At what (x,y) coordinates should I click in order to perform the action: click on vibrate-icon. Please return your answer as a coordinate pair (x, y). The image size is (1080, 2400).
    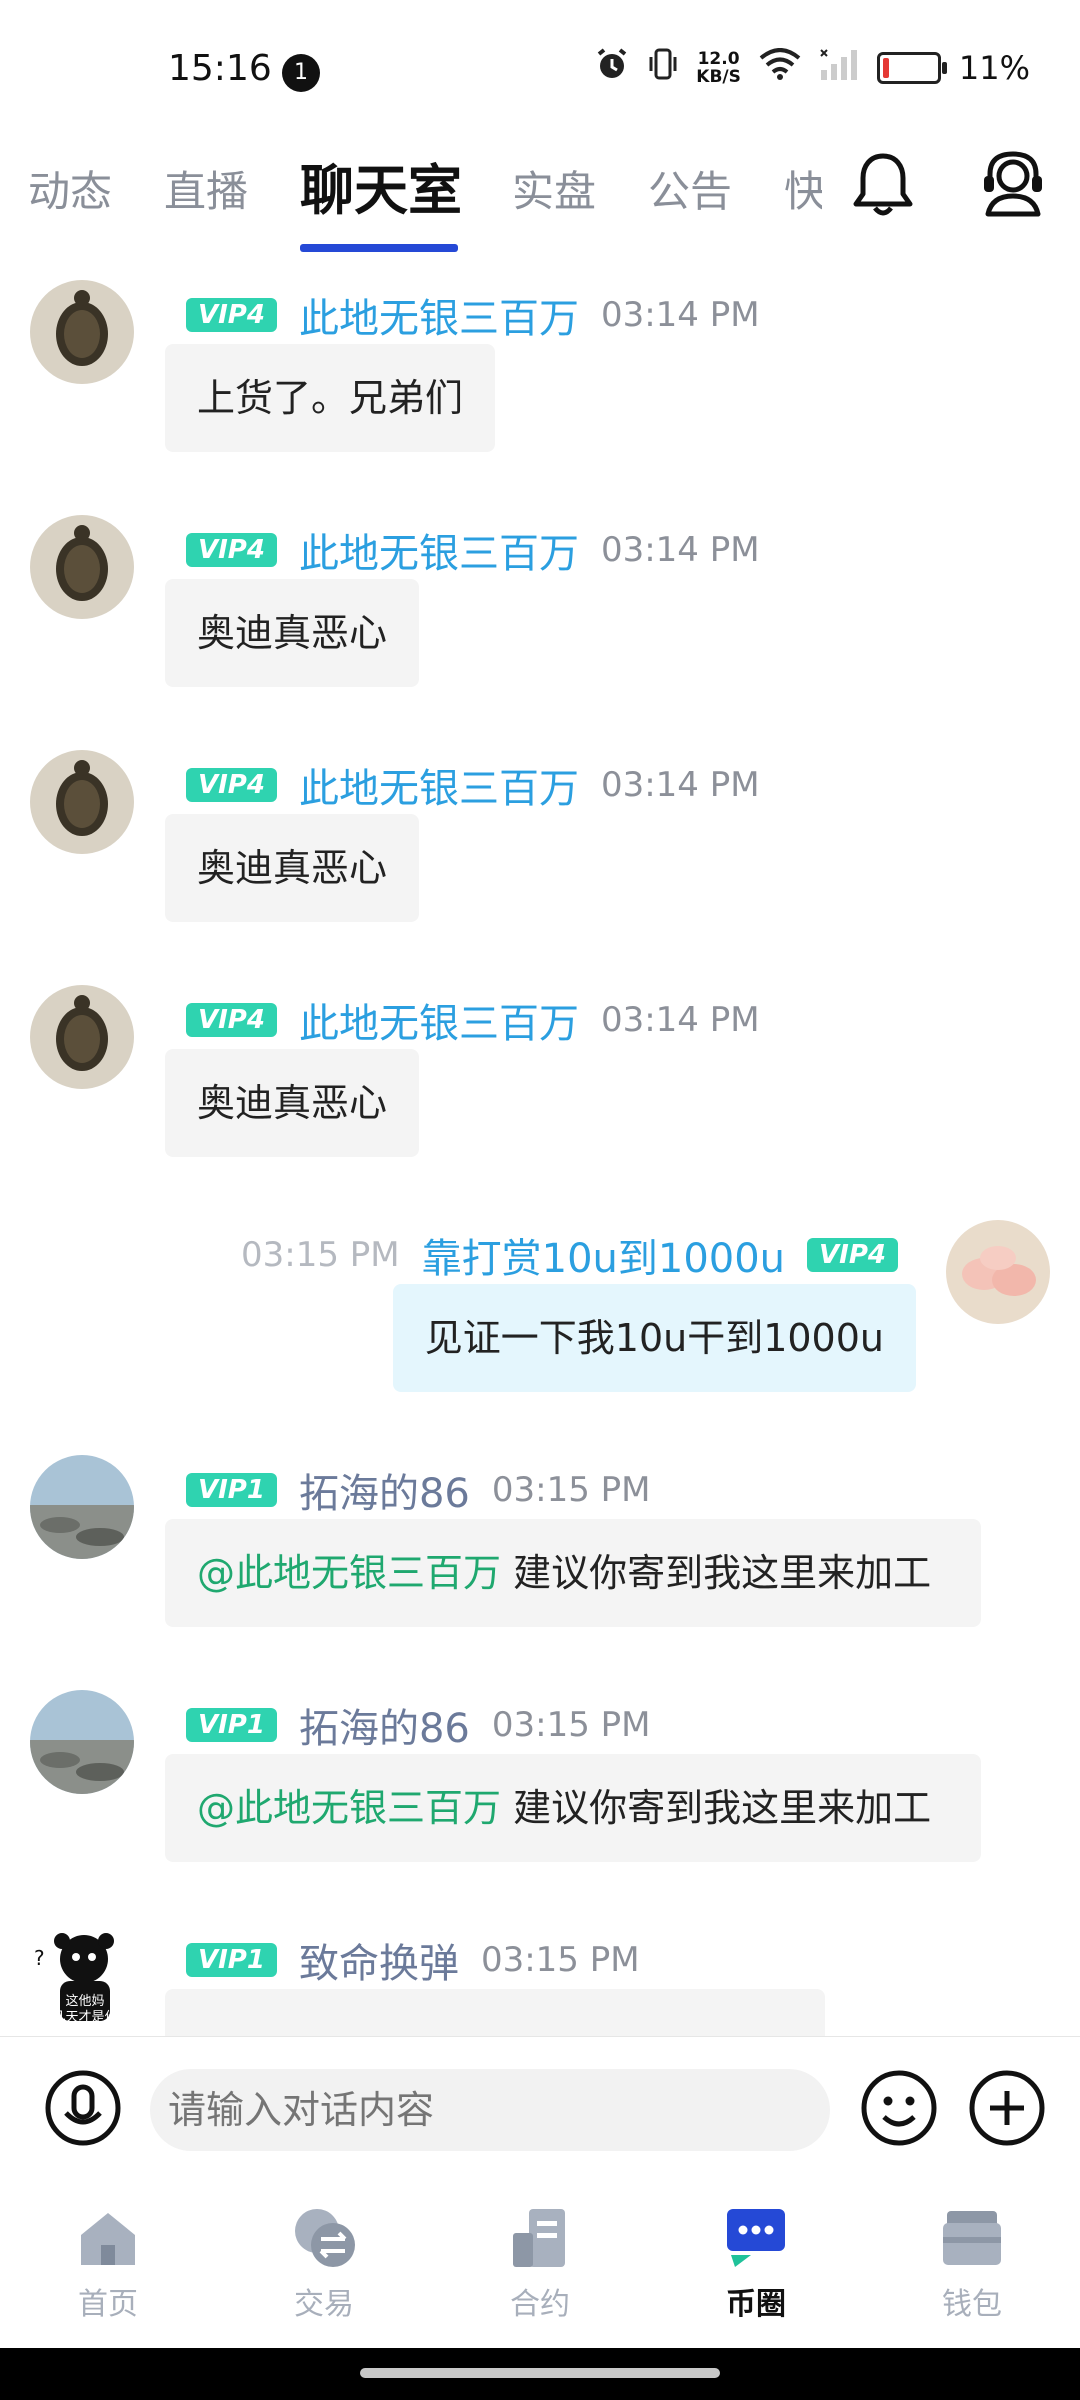
    Looking at the image, I should click on (663, 68).